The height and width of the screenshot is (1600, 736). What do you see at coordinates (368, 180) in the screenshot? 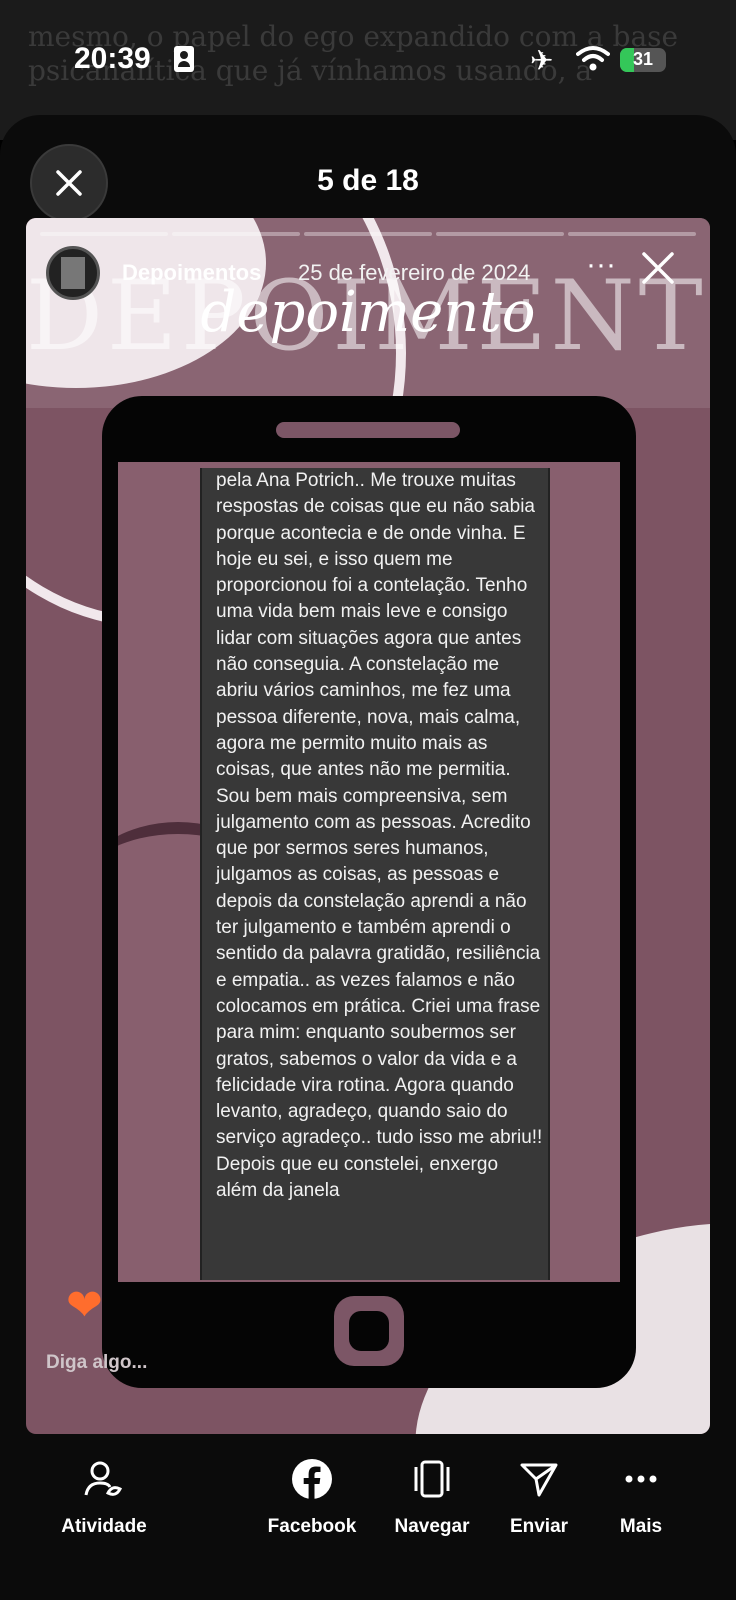
I see `page-counter-title: 5 de 18` at bounding box center [368, 180].